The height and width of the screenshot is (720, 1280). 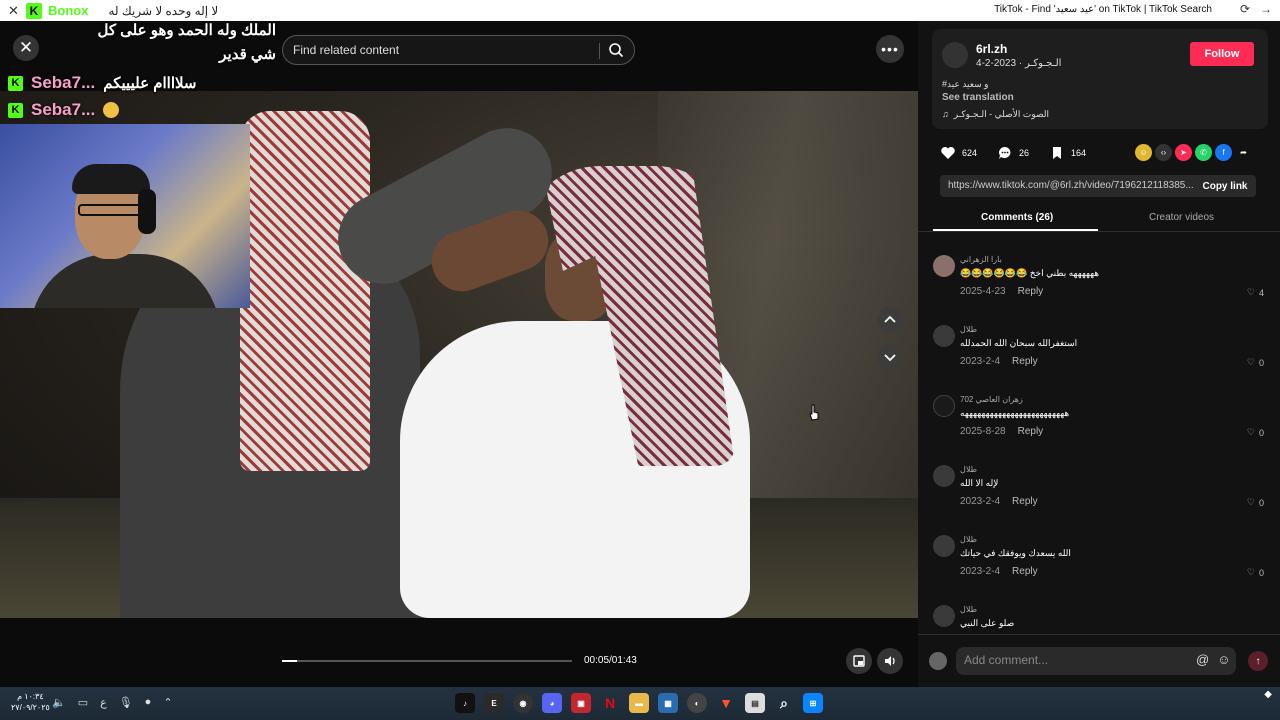 I want to click on file-explorer-icon: ▬, so click(x=639, y=703).